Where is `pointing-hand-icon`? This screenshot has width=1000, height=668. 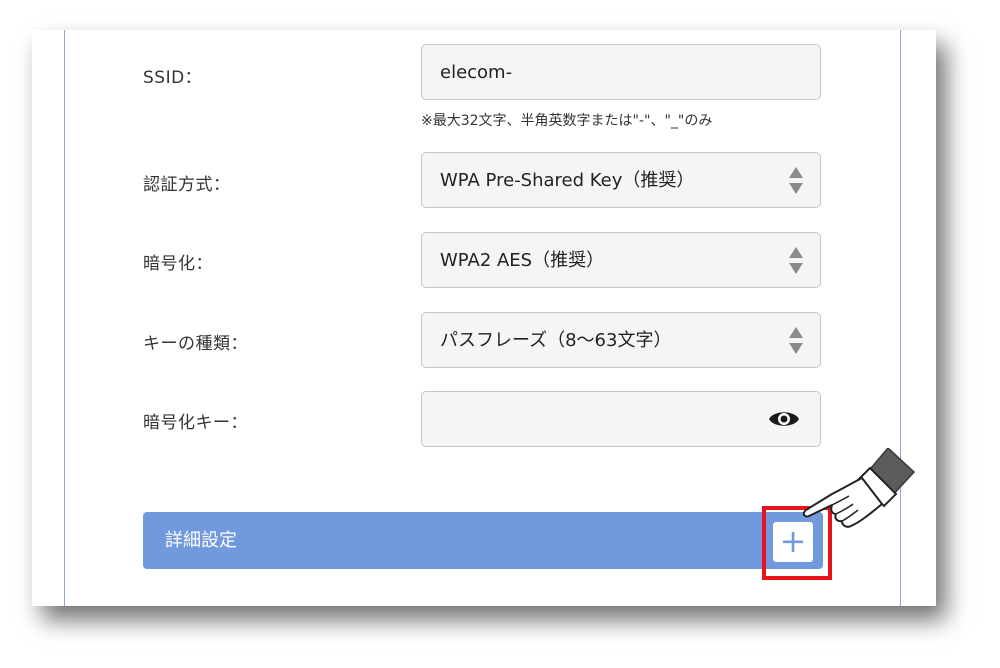
pointing-hand-icon is located at coordinates (859, 488).